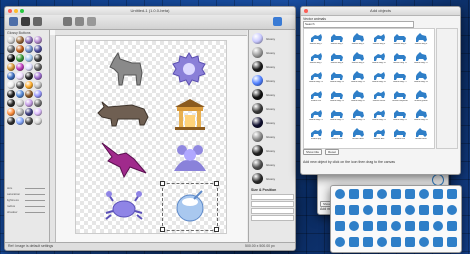 This screenshot has height=254, width=470. What do you see at coordinates (272, 197) in the screenshot?
I see `inspector-field-x` at bounding box center [272, 197].